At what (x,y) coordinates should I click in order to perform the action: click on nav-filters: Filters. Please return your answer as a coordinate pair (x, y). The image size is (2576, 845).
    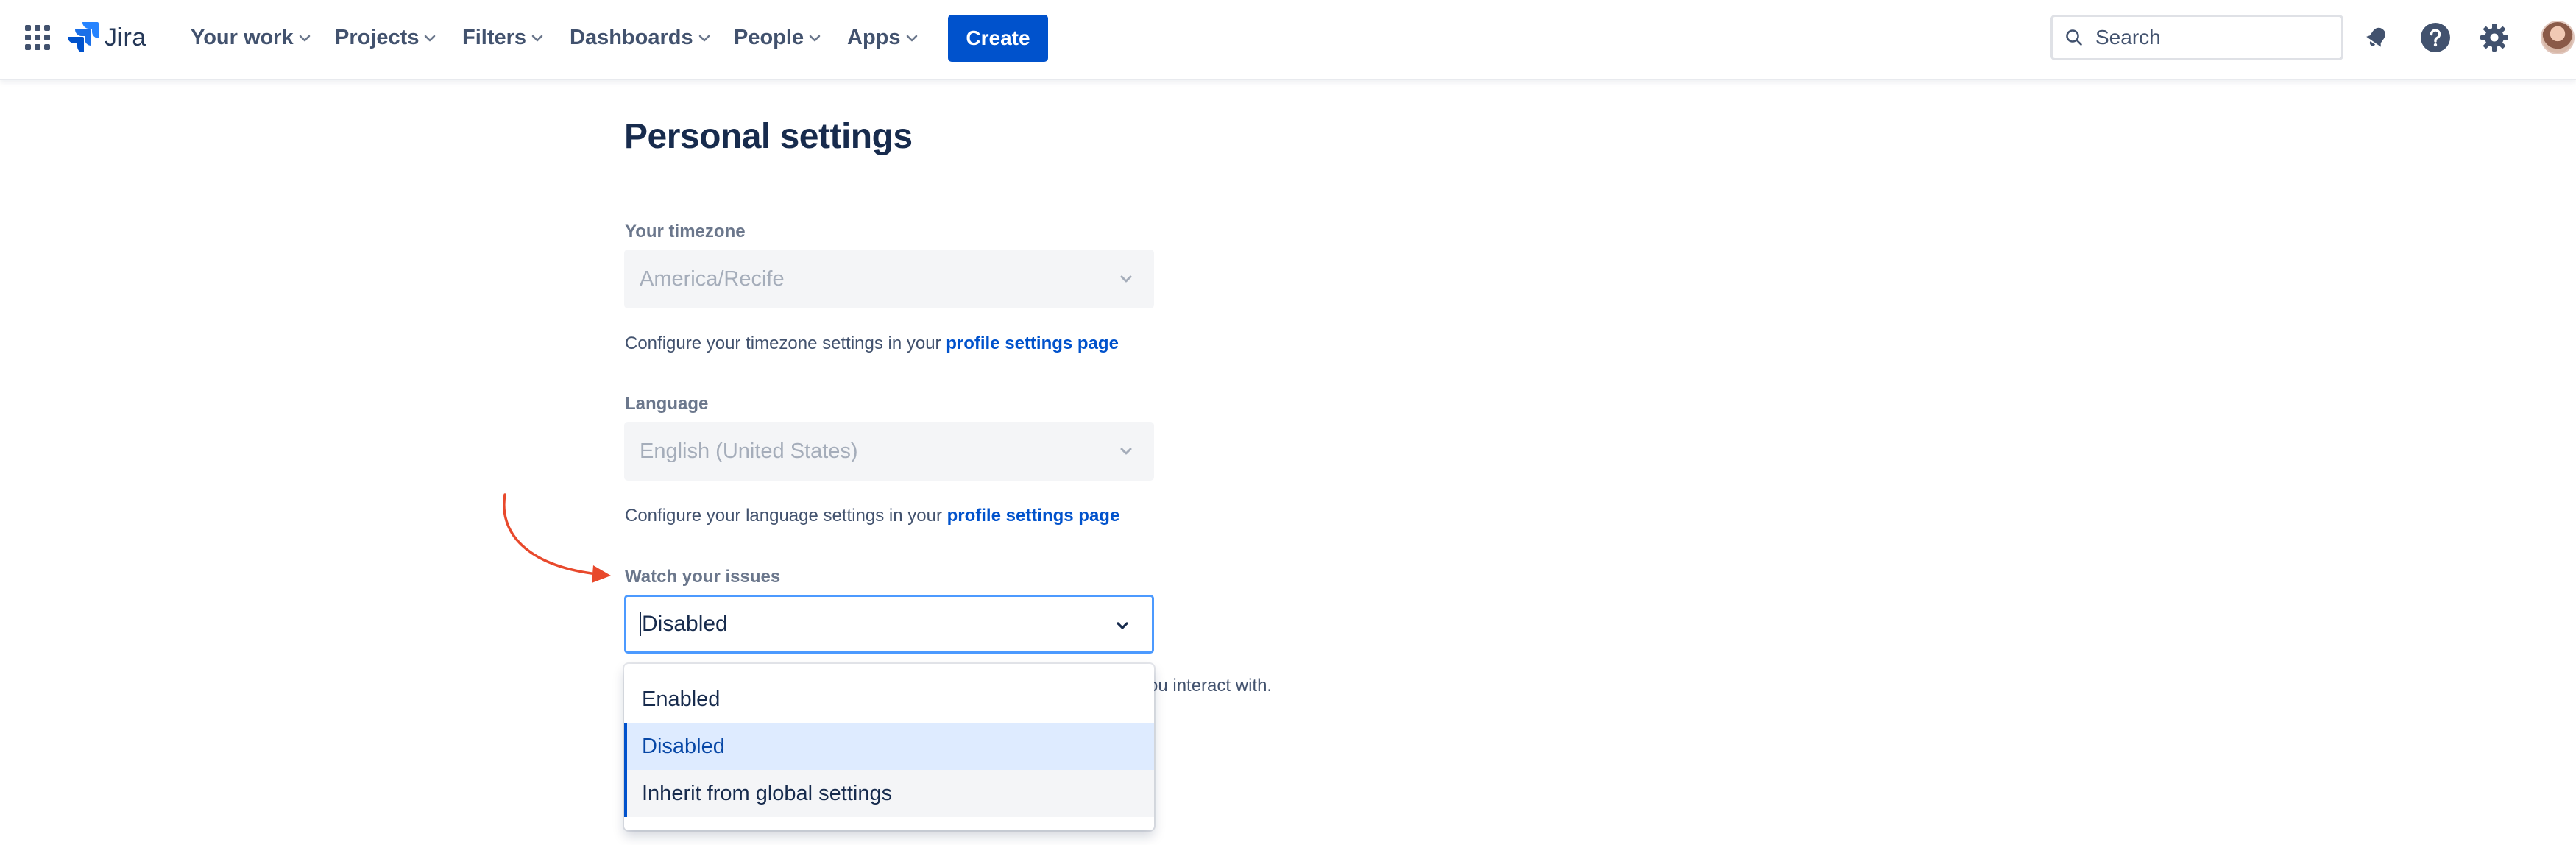
    Looking at the image, I should click on (503, 37).